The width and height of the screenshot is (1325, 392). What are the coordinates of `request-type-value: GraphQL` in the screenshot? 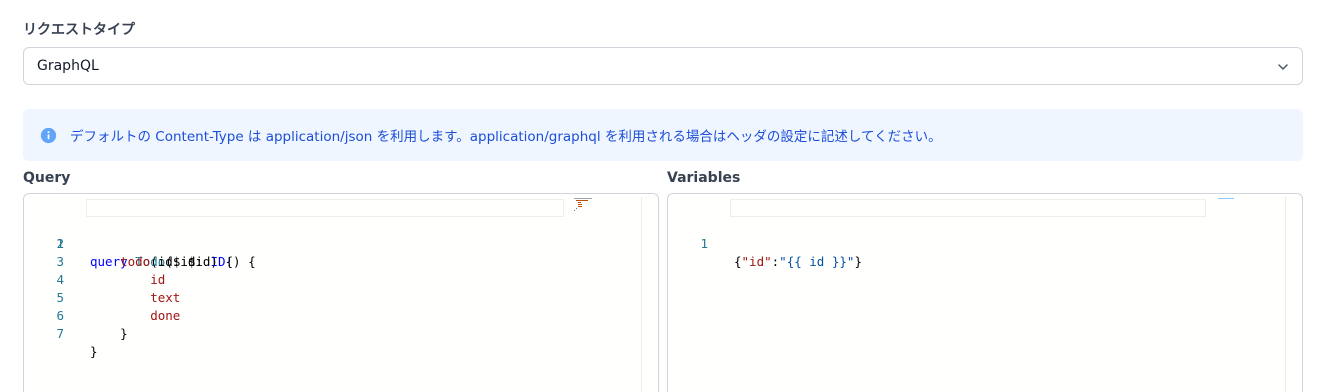 It's located at (68, 66).